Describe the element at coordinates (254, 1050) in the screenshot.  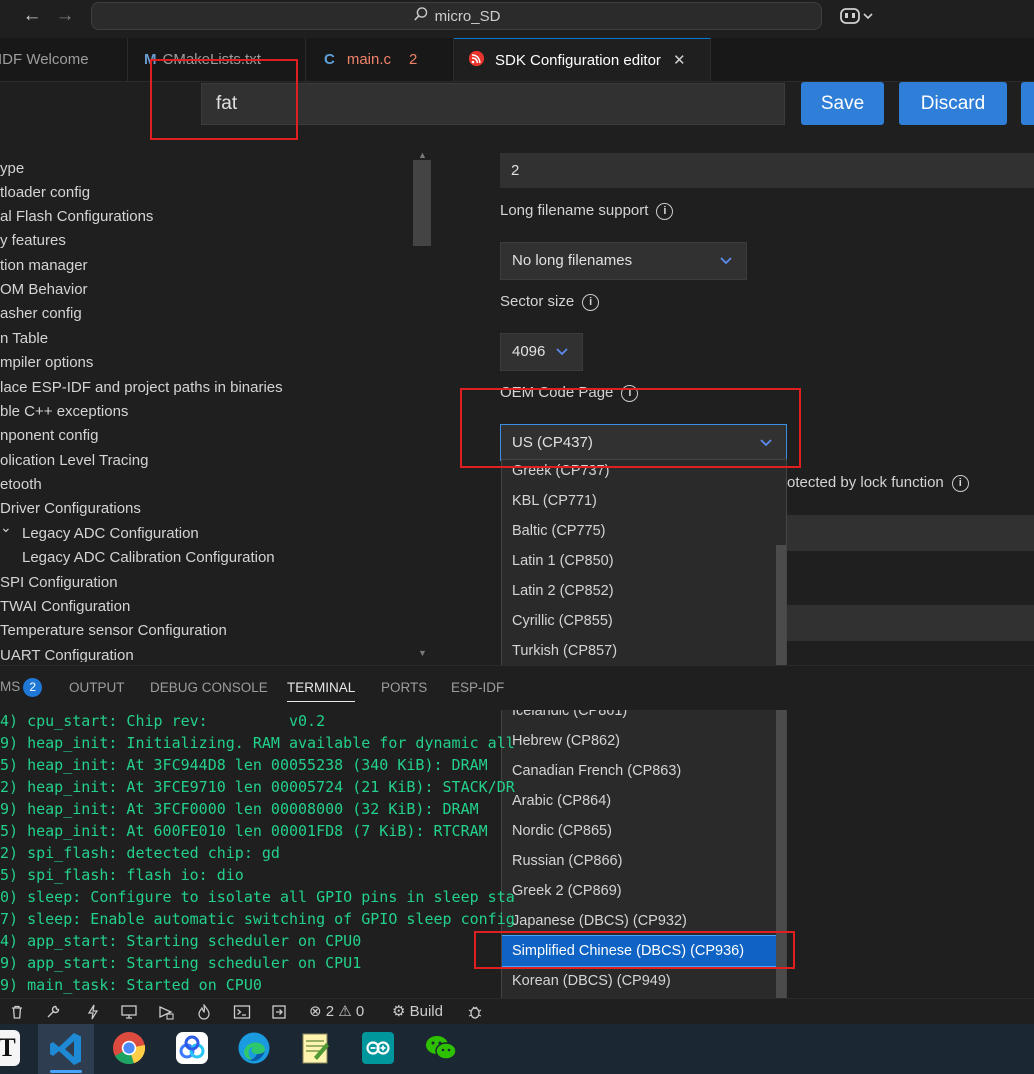
I see `edge-icon` at that location.